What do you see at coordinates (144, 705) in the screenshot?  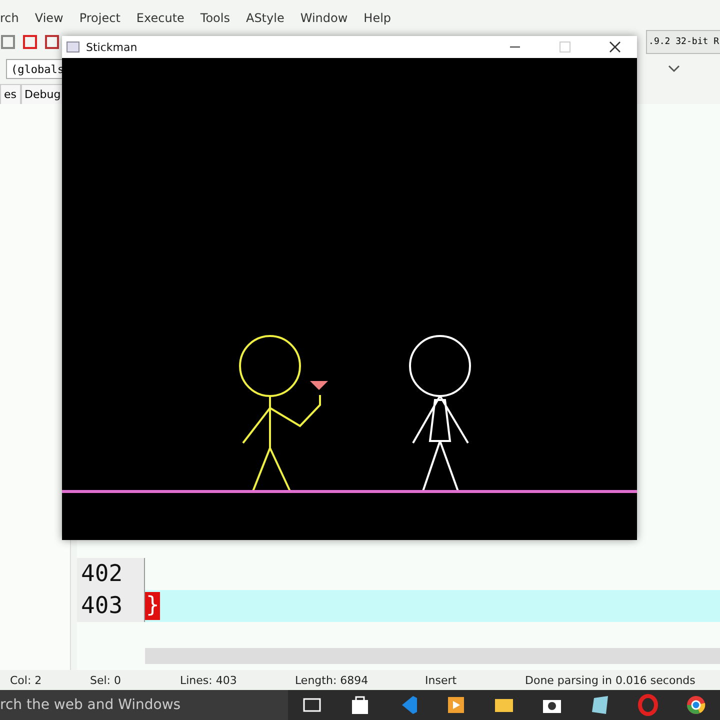 I see `search-field: rch the web and Windows` at bounding box center [144, 705].